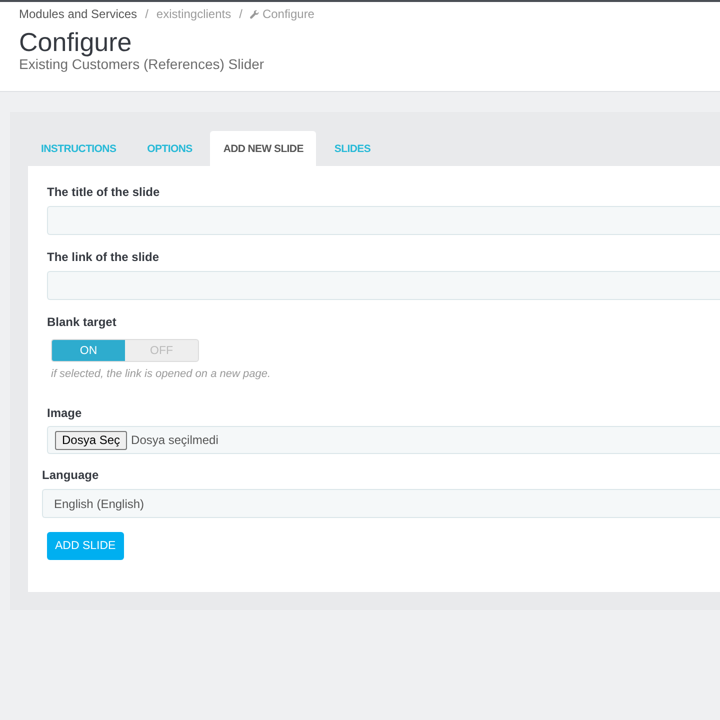 The height and width of the screenshot is (720, 720). Describe the element at coordinates (194, 14) in the screenshot. I see `breadcrumb-link: existingclients` at that location.